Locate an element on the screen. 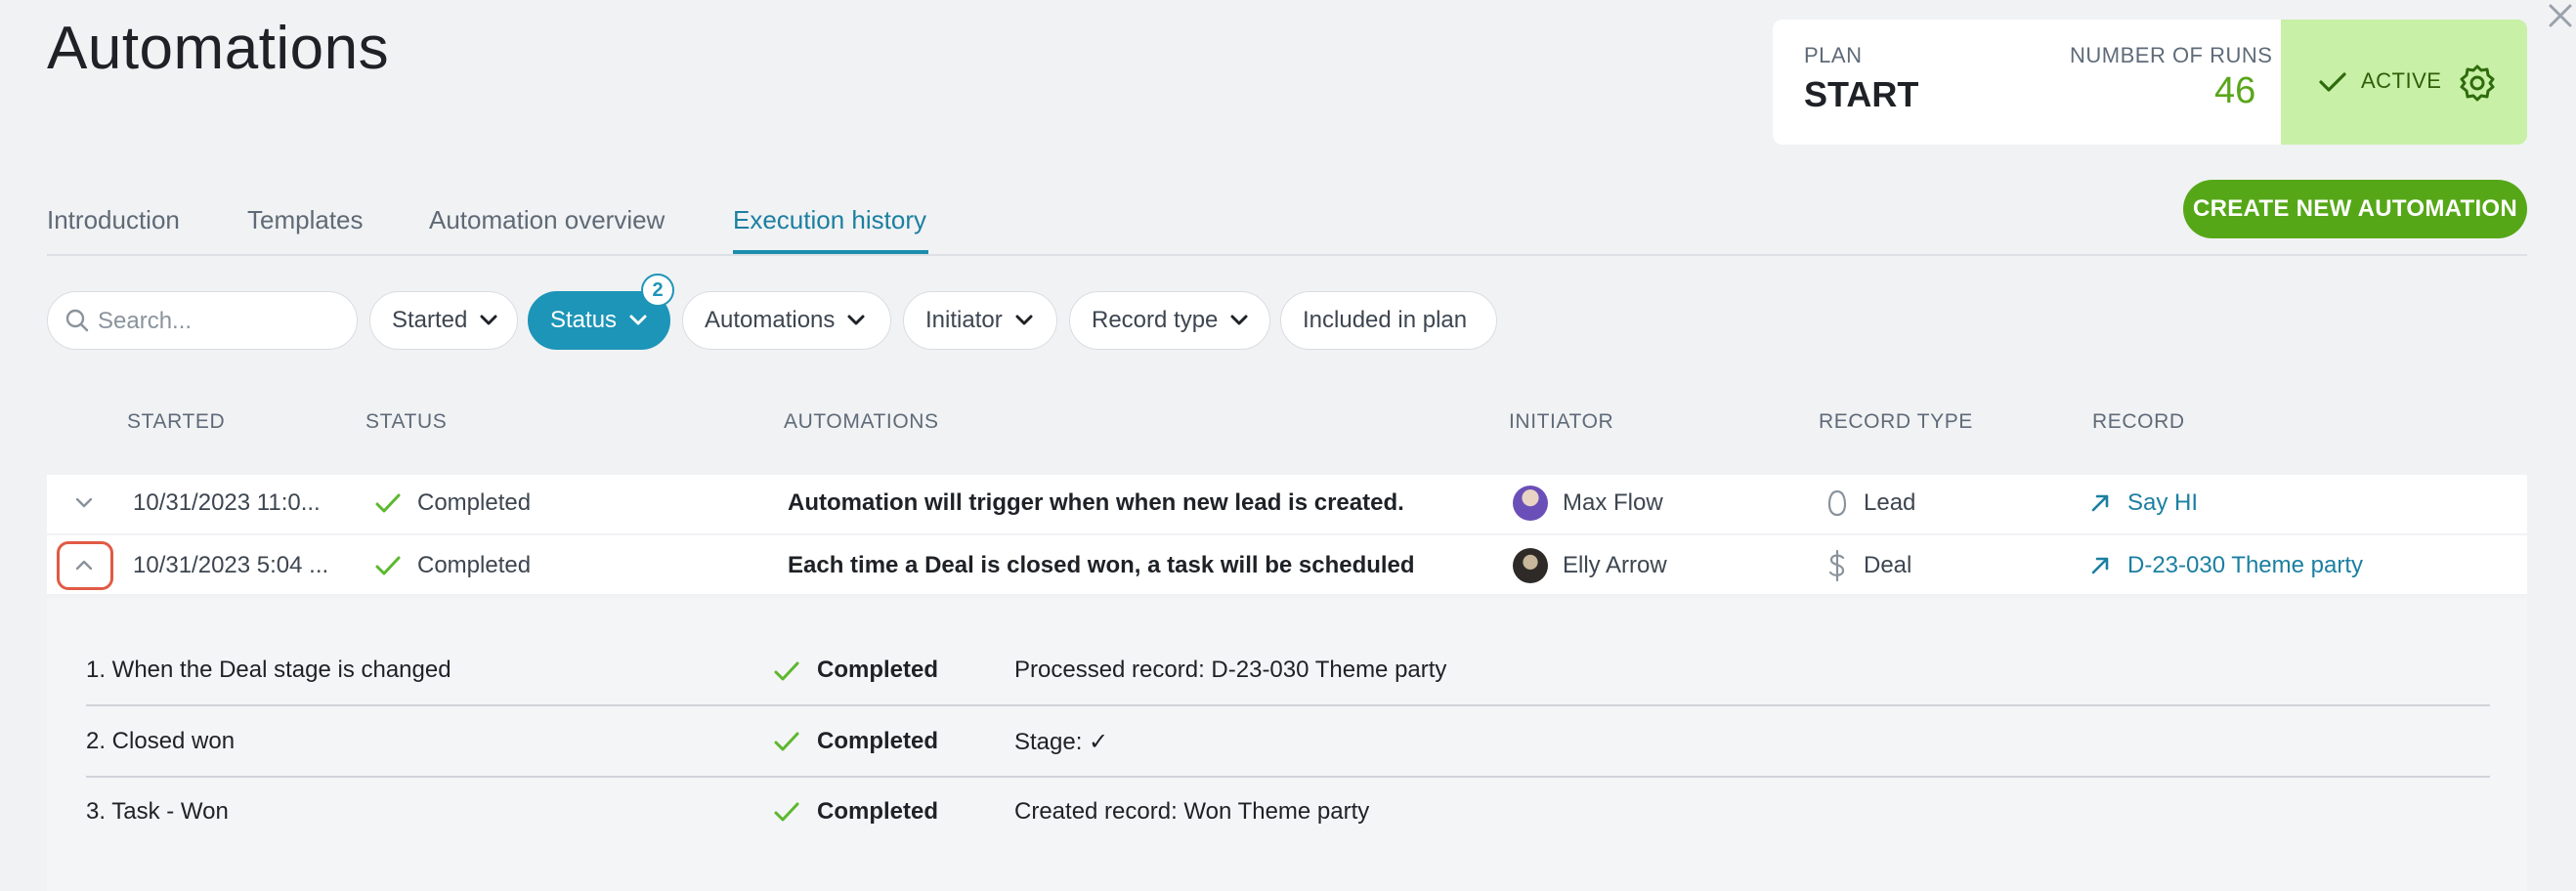  row-initiator: Max Flow is located at coordinates (1613, 503).